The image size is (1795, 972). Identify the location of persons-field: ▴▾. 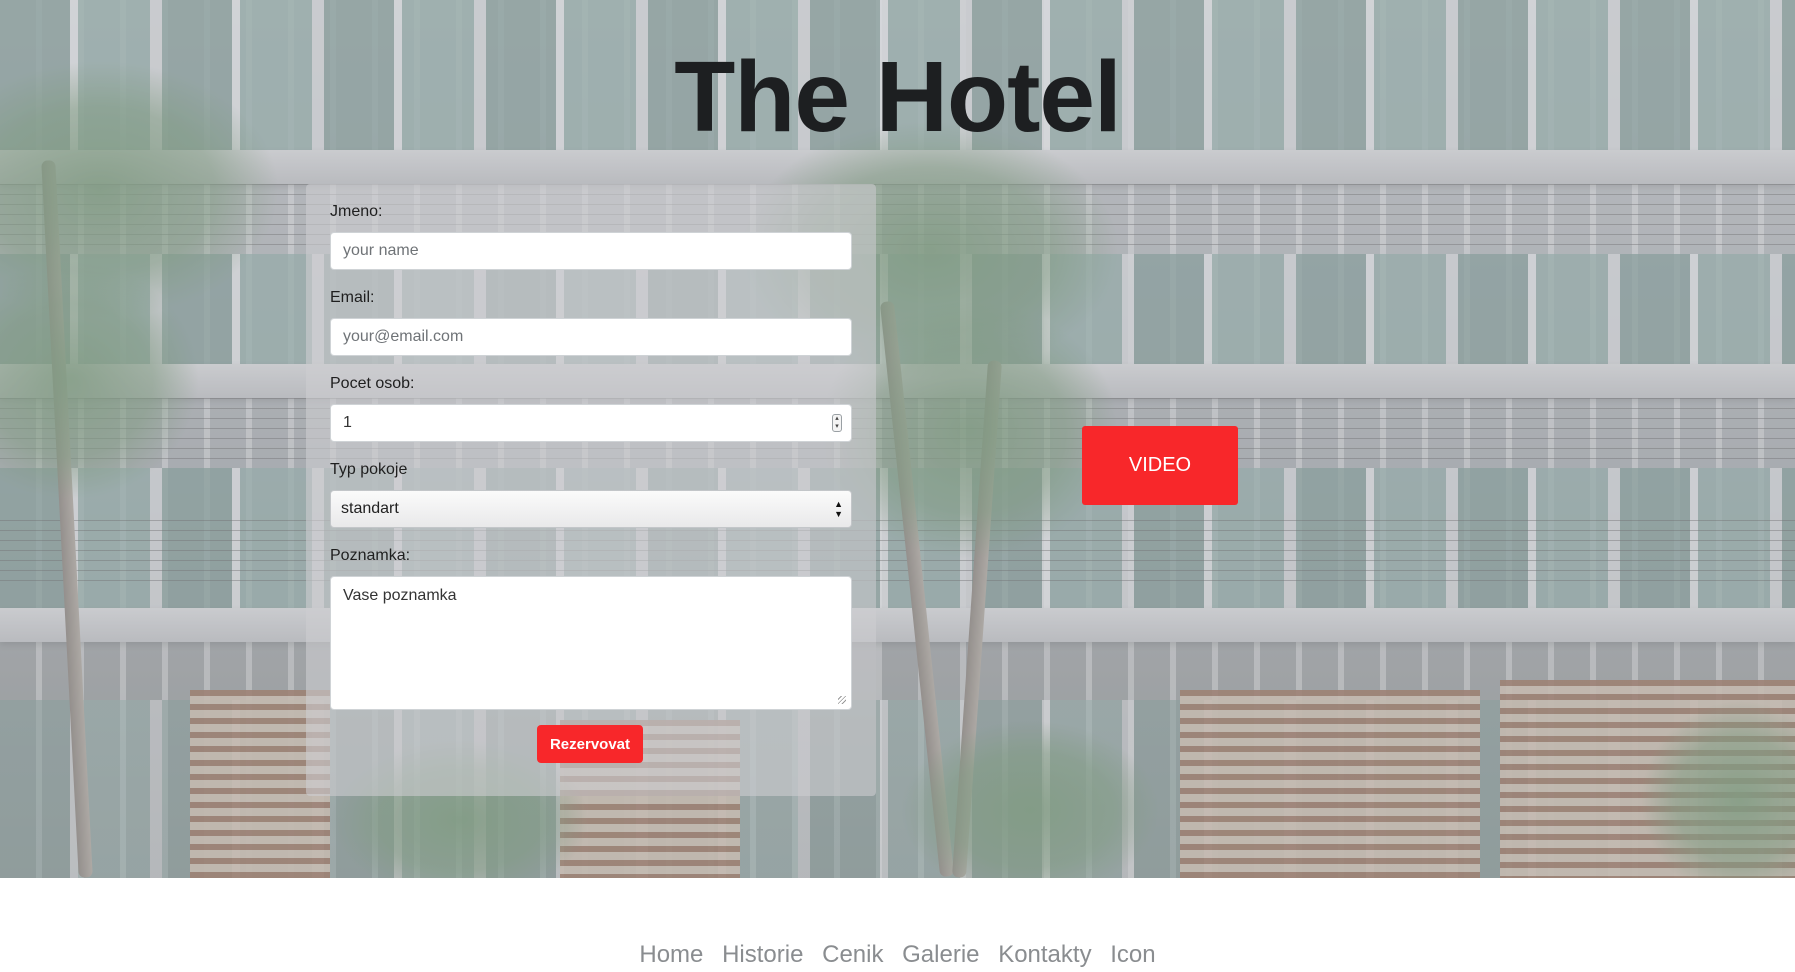
(591, 423).